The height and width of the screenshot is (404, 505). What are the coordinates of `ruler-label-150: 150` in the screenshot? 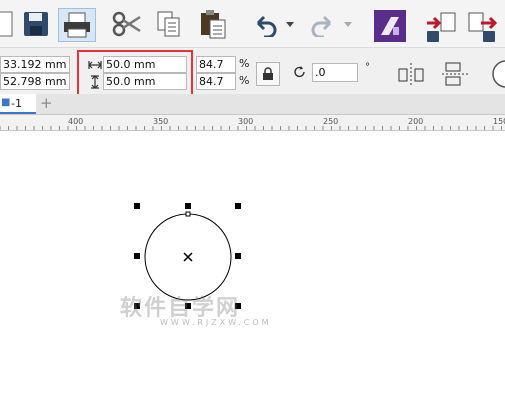 It's located at (499, 121).